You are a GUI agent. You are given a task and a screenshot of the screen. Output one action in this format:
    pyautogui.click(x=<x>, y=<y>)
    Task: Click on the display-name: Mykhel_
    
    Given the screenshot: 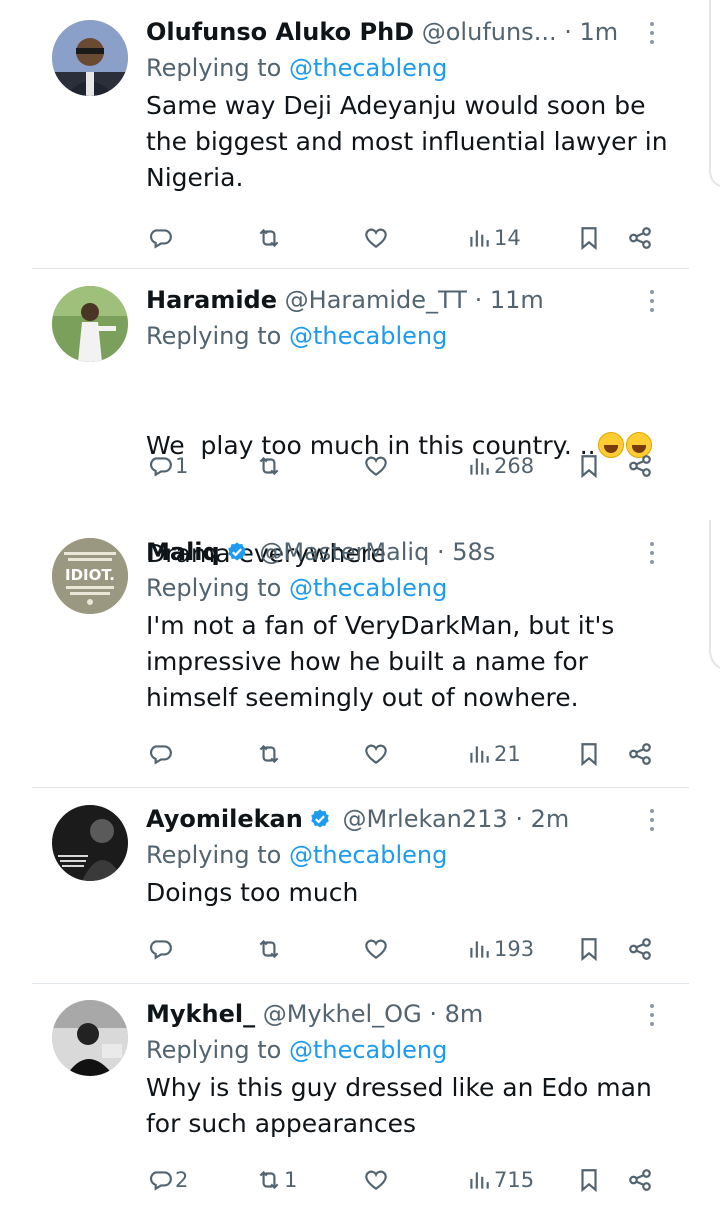 What is the action you would take?
    pyautogui.click(x=200, y=1014)
    